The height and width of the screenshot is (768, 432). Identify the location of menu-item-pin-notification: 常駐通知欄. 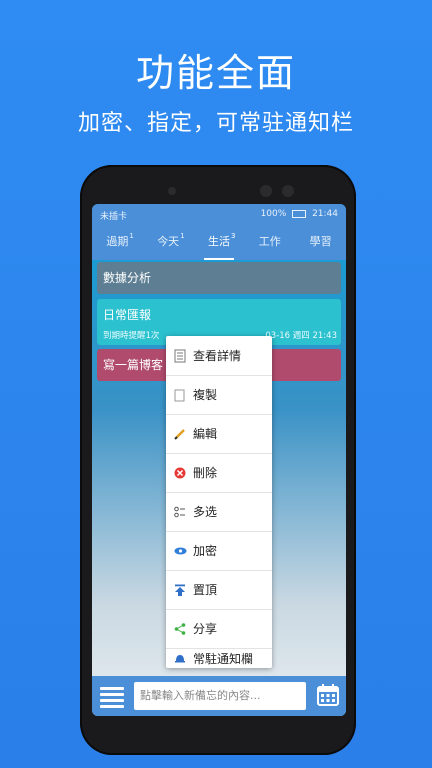
(219, 658).